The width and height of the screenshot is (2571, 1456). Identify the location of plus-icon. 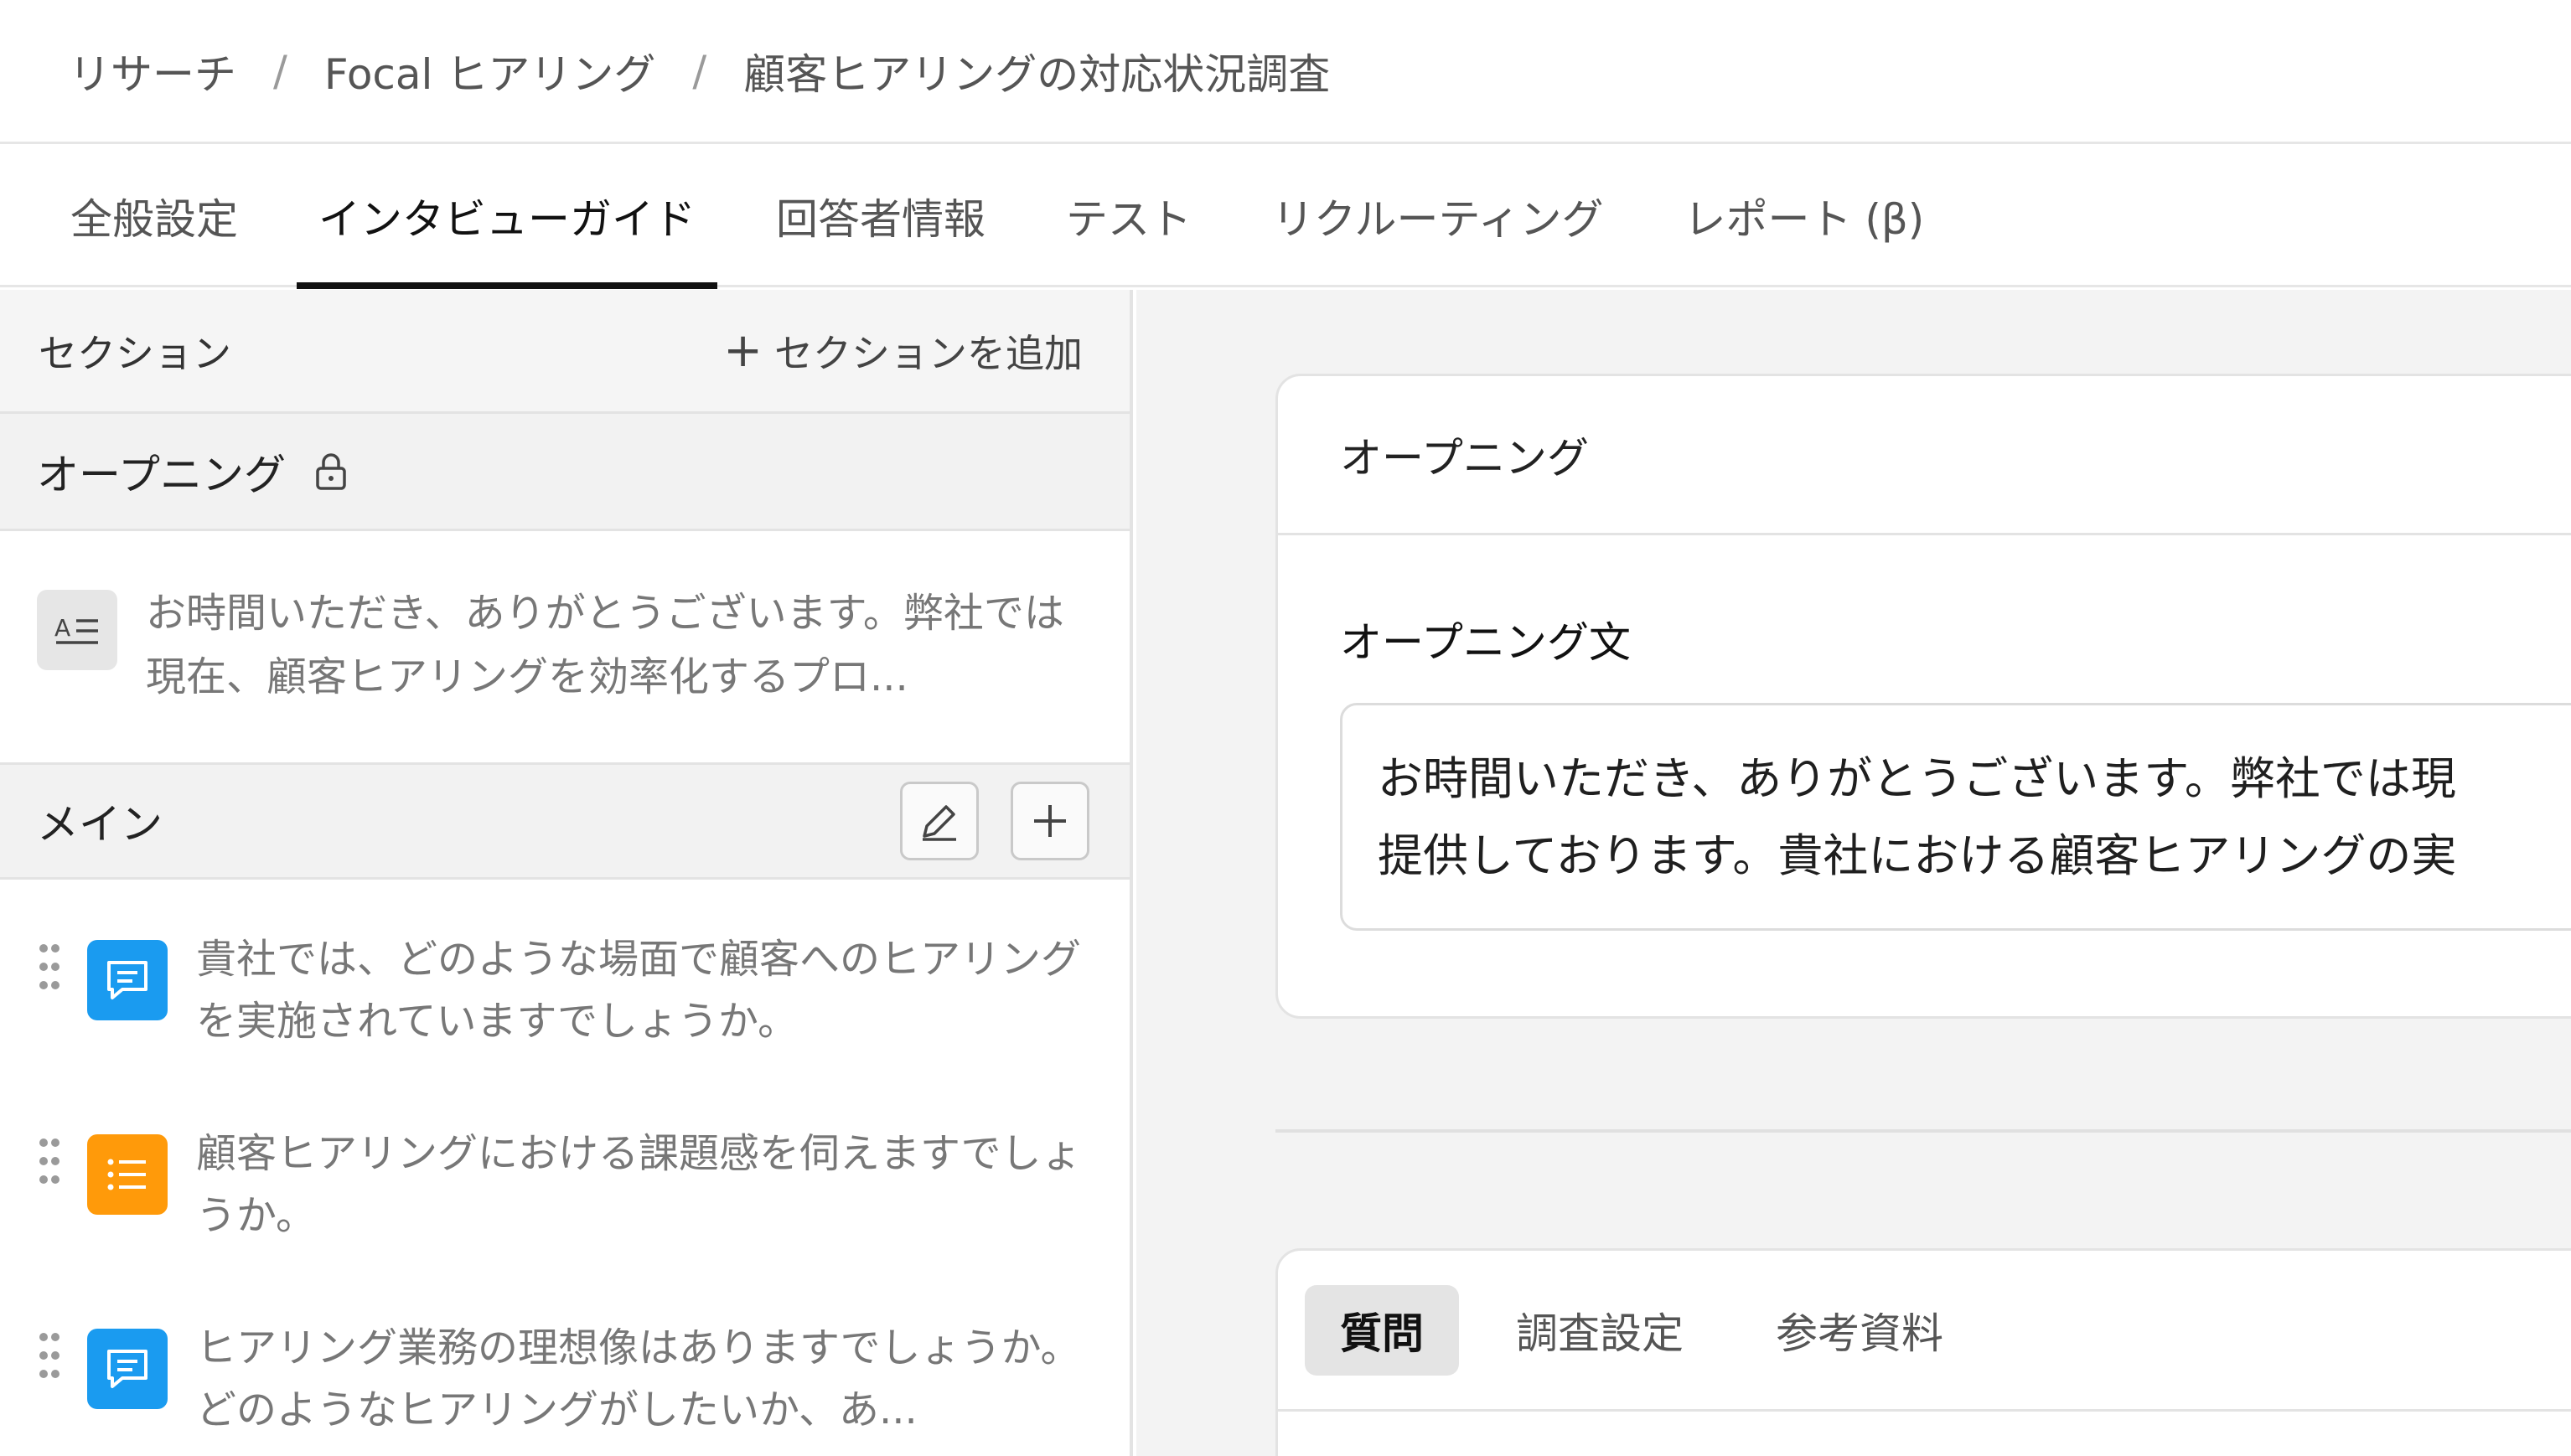
(1050, 821).